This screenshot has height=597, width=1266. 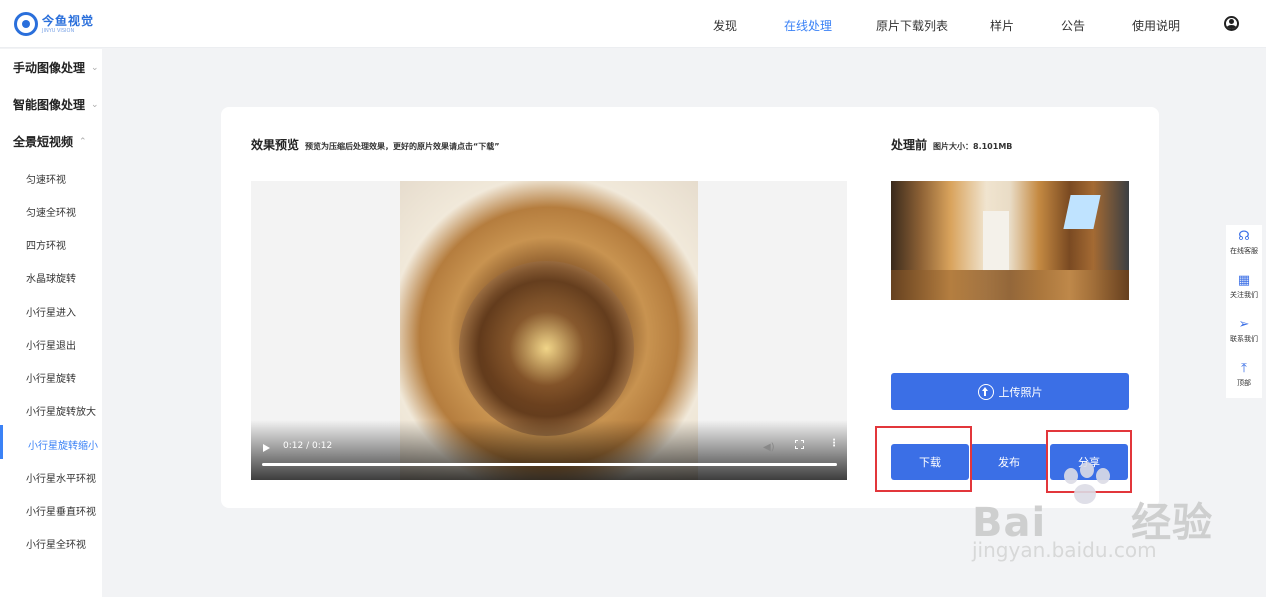 I want to click on nav-user-guide: 使用说明, so click(x=1156, y=25).